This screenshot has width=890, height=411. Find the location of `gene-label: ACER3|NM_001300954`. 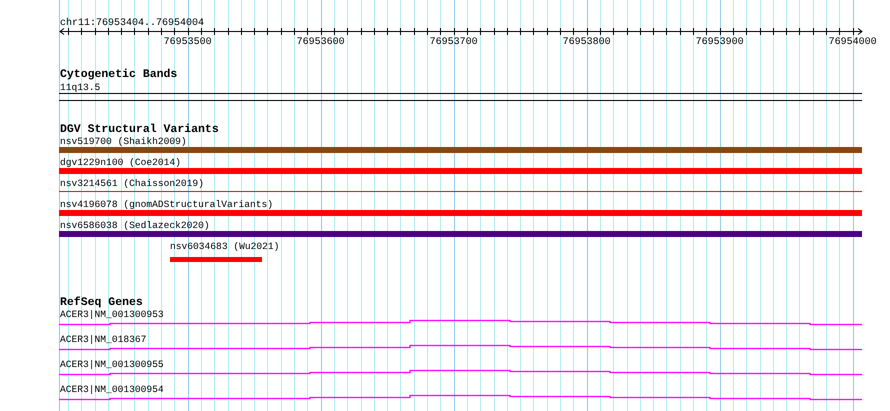

gene-label: ACER3|NM_001300954 is located at coordinates (112, 389).